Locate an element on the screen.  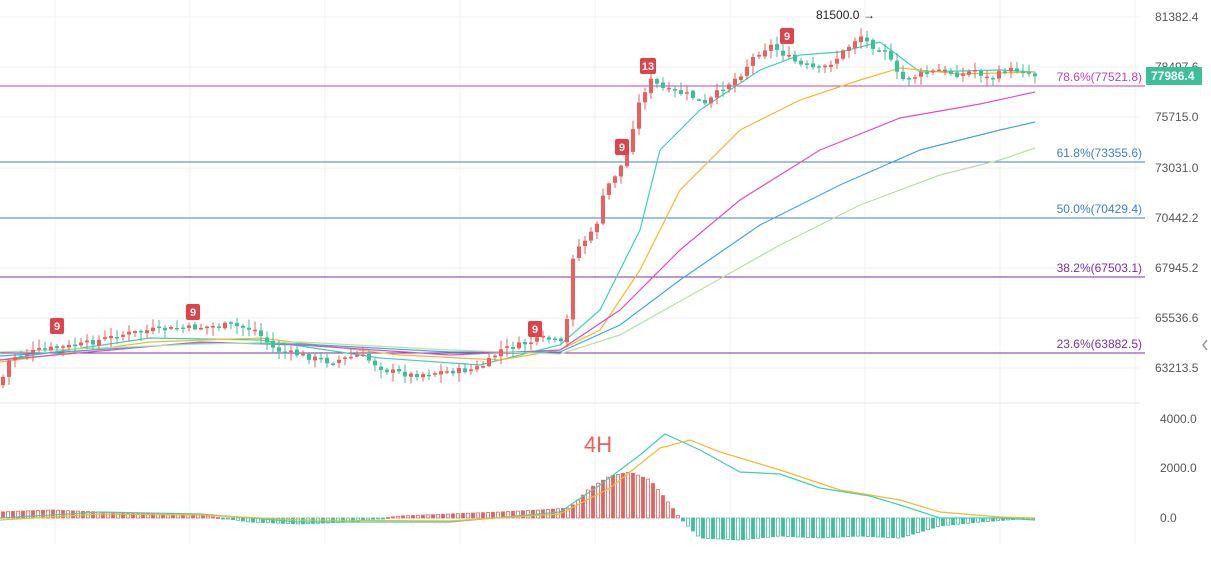
td-marker: 9 is located at coordinates (622, 147).